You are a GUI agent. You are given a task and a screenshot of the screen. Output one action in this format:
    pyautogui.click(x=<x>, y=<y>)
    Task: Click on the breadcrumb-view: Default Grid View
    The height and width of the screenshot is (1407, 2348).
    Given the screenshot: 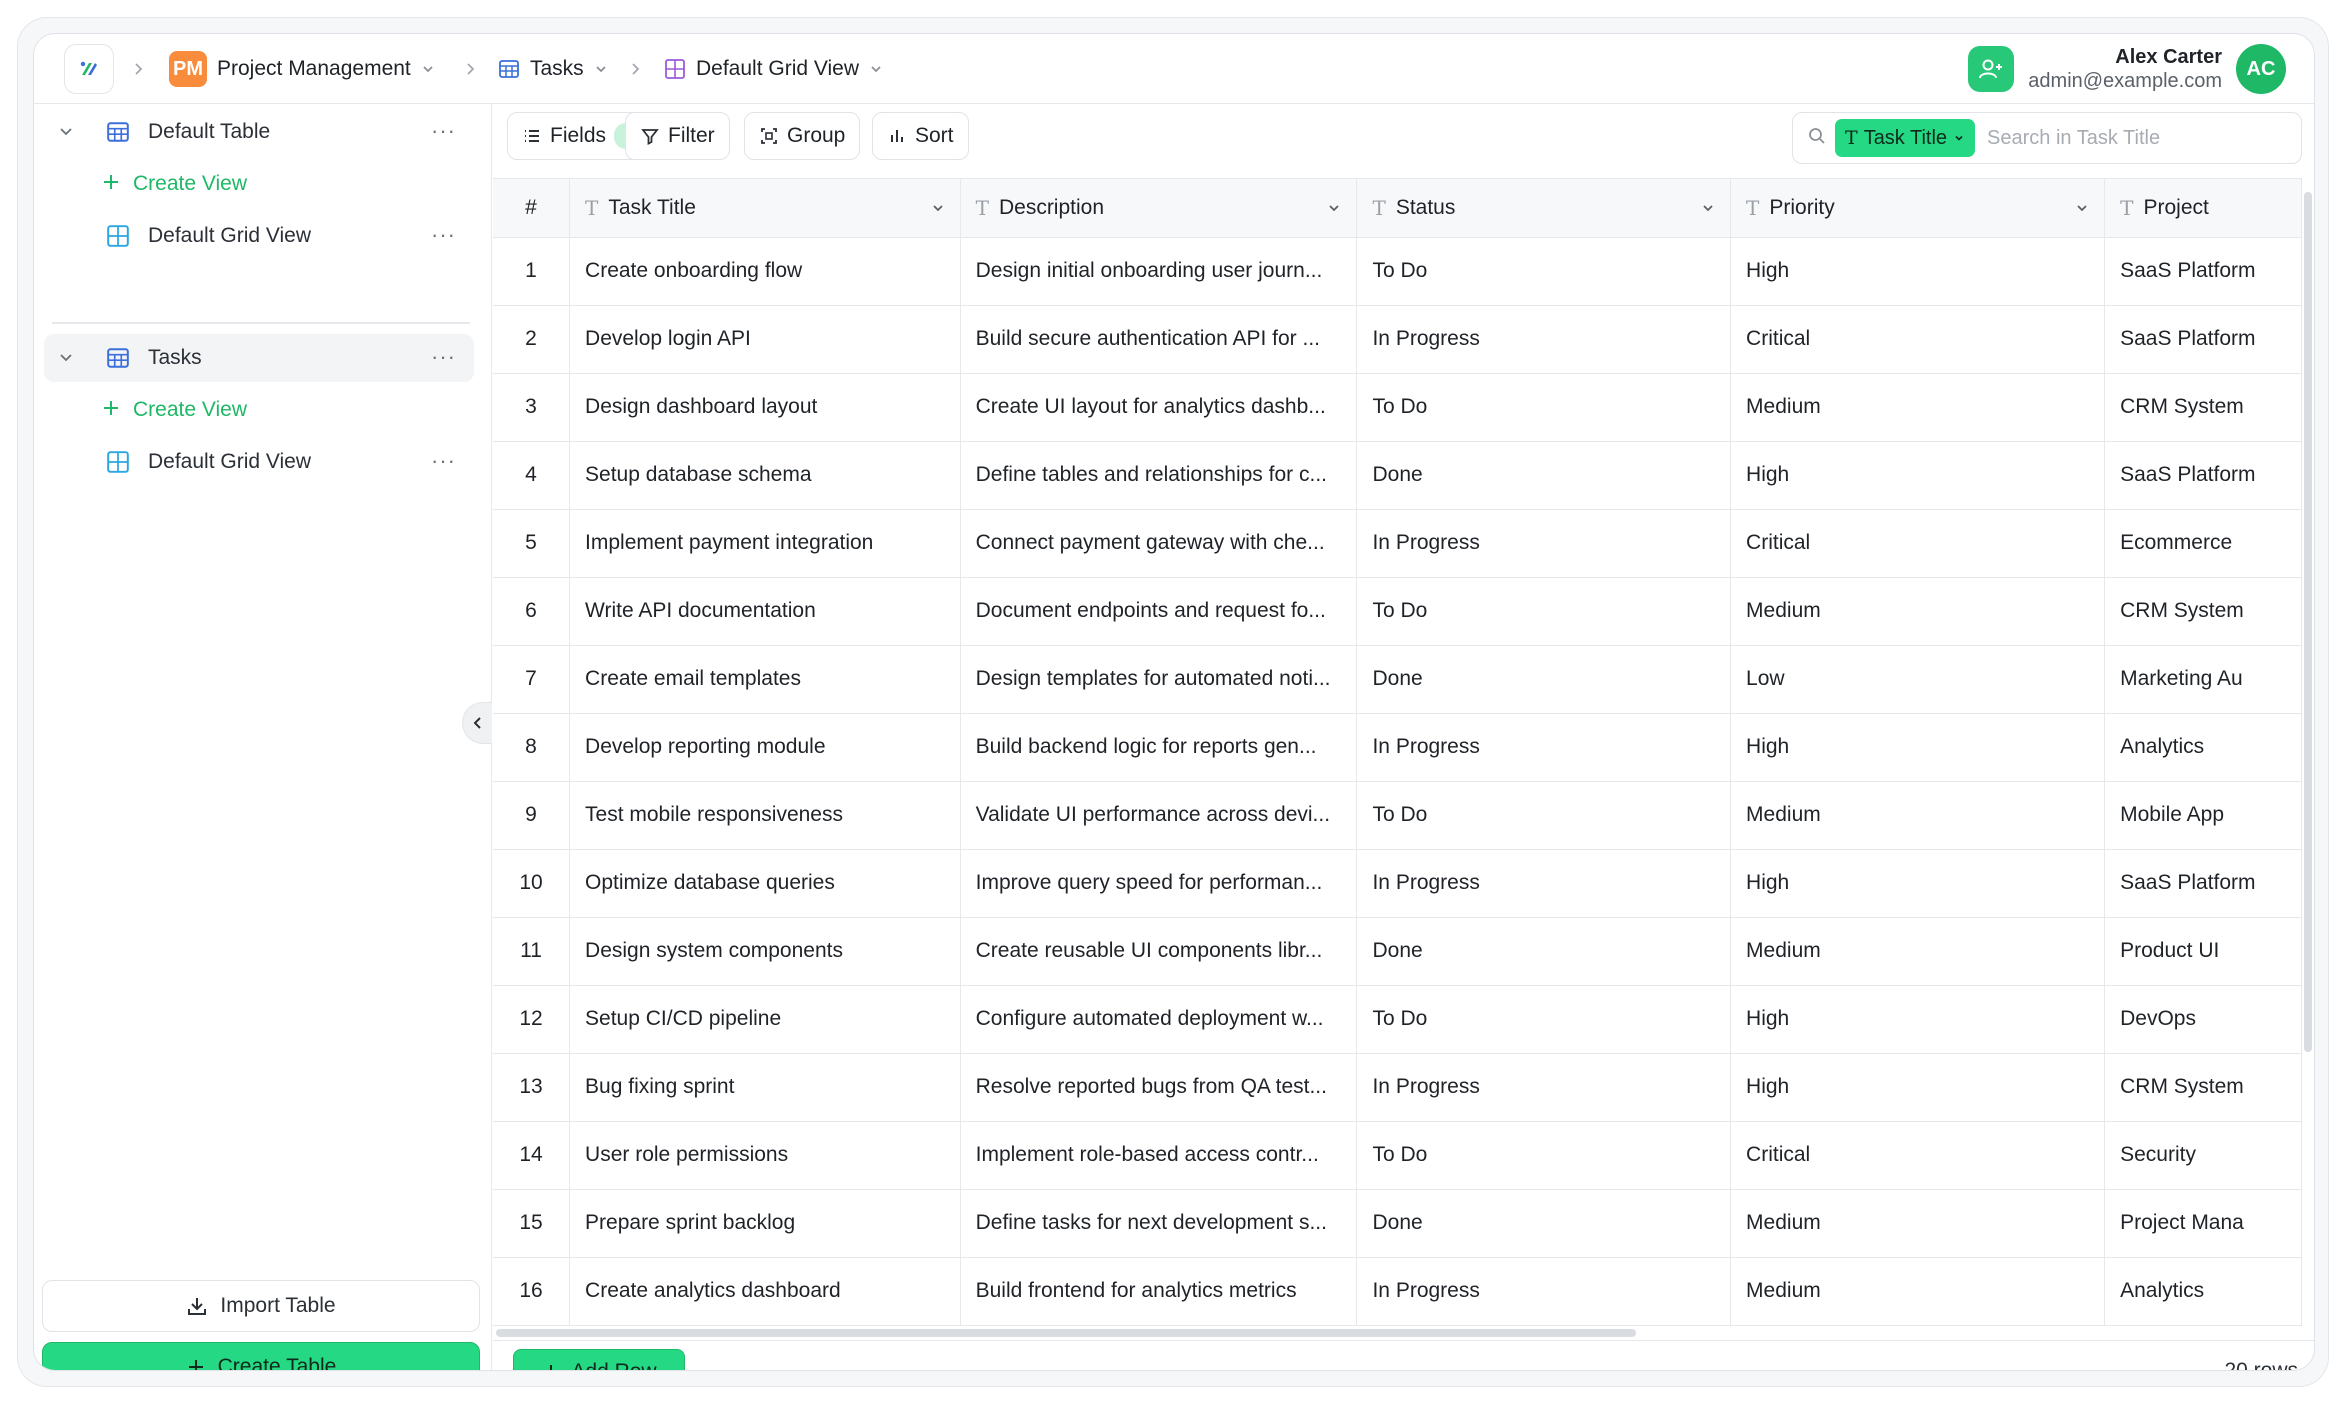 What is the action you would take?
    pyautogui.click(x=773, y=69)
    